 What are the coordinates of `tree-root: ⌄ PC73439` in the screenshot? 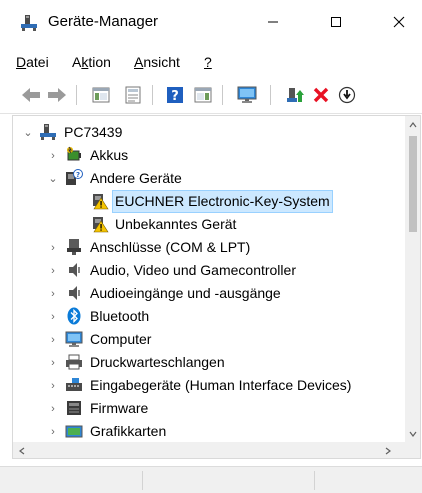 It's located at (209, 132).